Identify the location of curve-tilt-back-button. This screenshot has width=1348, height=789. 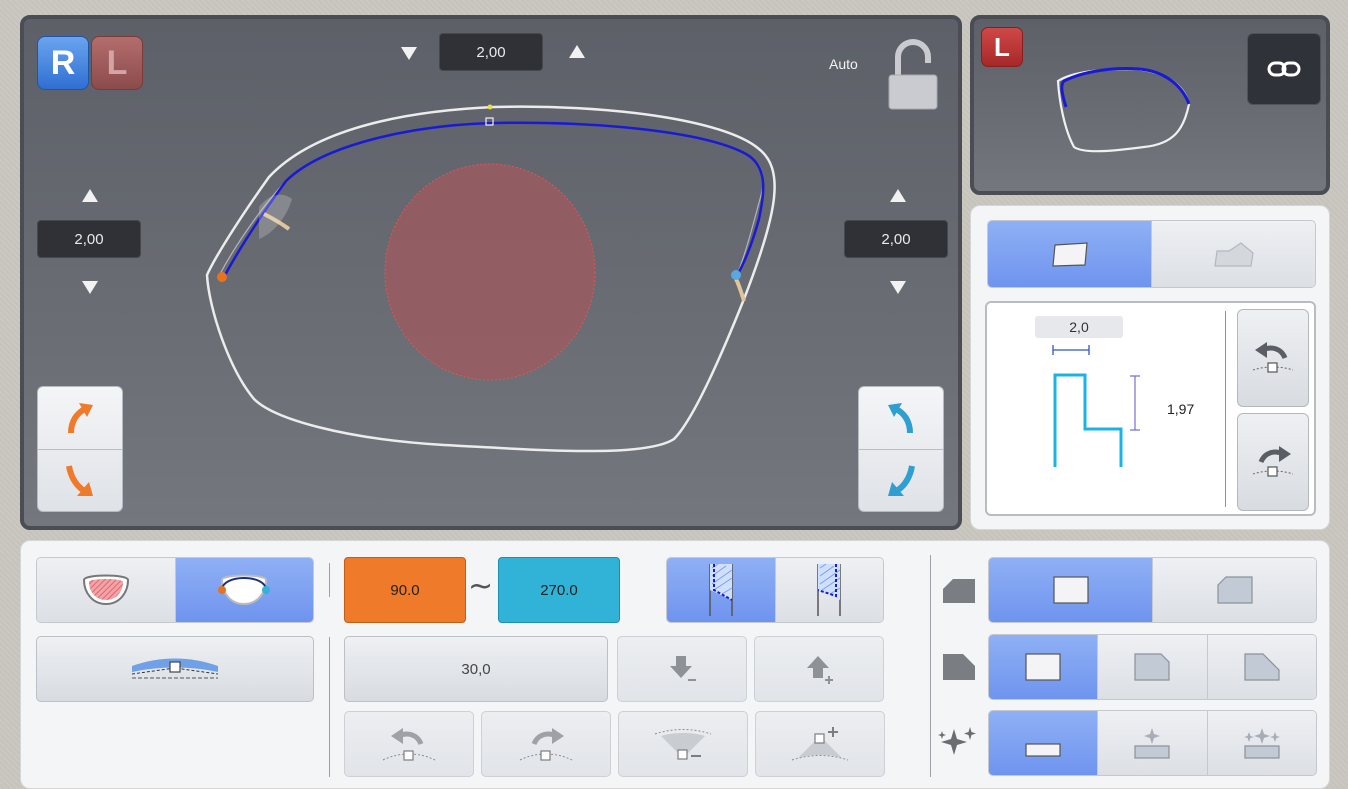
(409, 744).